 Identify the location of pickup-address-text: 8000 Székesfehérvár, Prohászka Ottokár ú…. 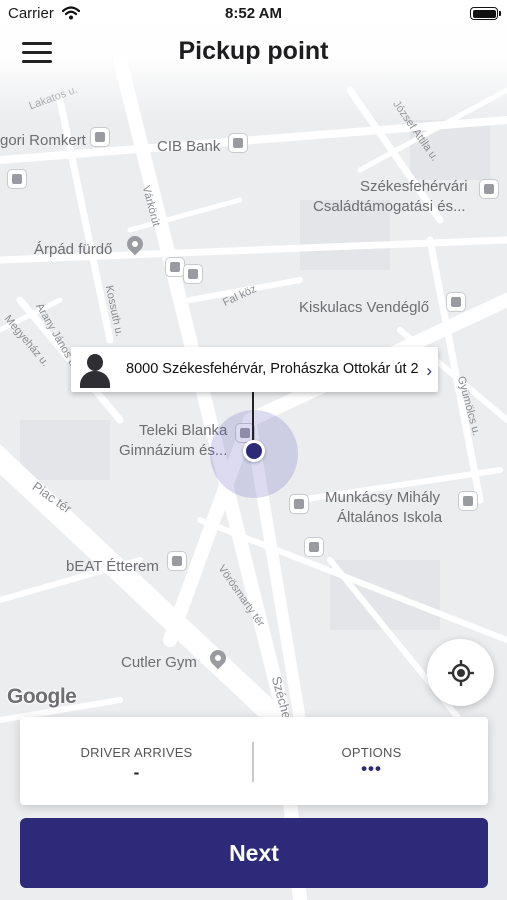
(272, 369).